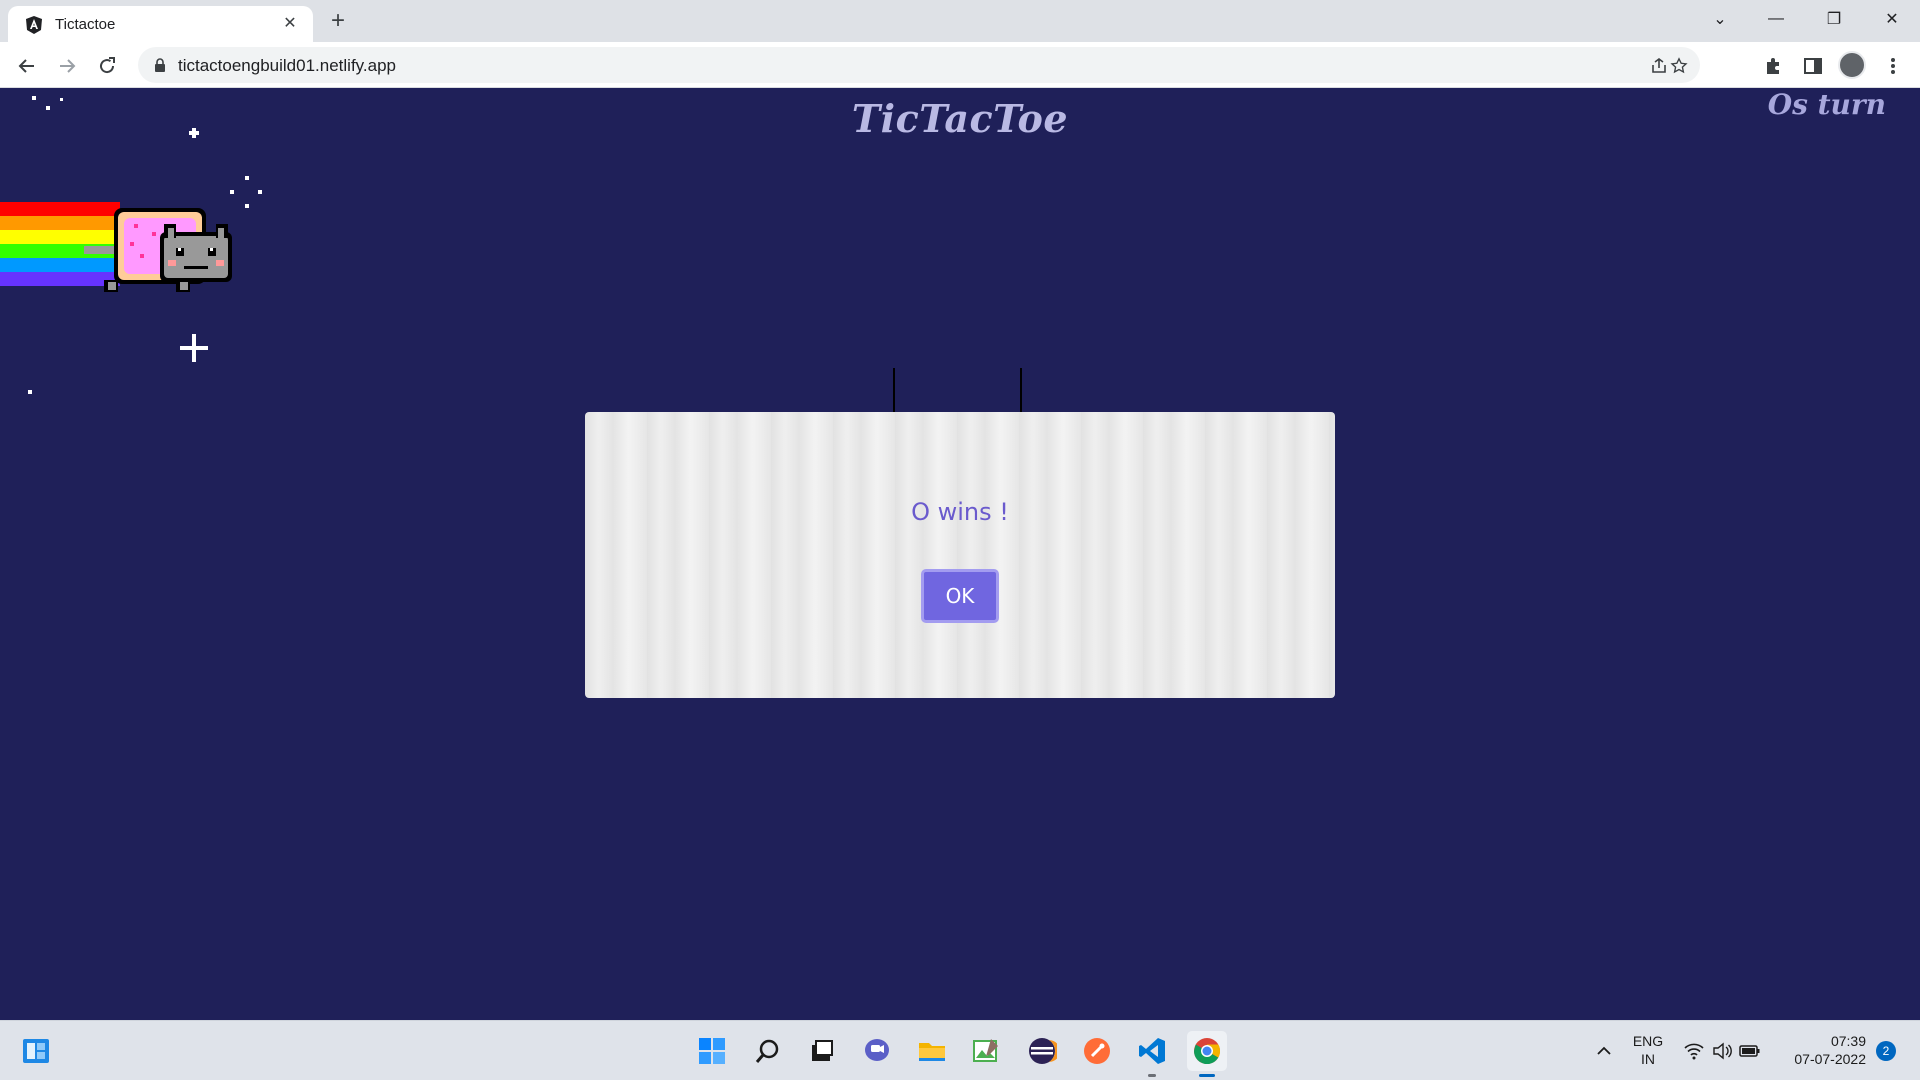 The image size is (1920, 1080). I want to click on file-explorer-icon, so click(932, 1051).